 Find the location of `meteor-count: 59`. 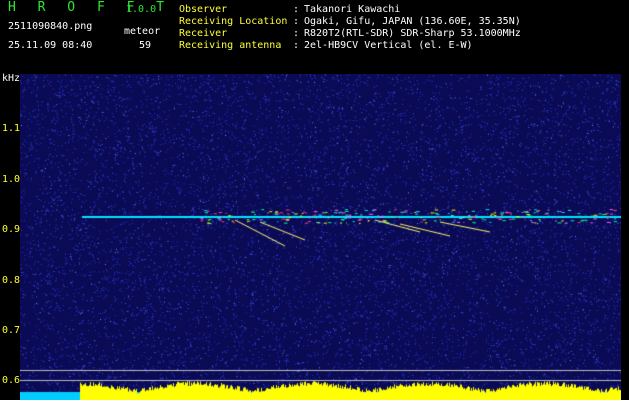

meteor-count: 59 is located at coordinates (145, 45).